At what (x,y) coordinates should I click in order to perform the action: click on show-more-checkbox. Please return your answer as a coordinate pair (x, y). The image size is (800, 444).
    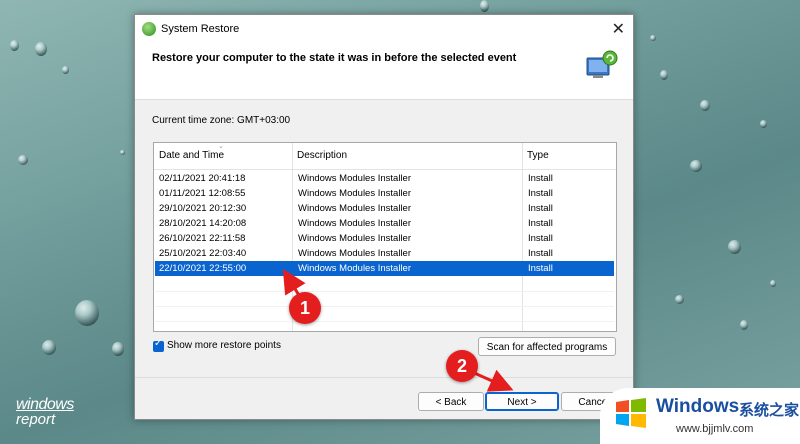
    Looking at the image, I should click on (158, 345).